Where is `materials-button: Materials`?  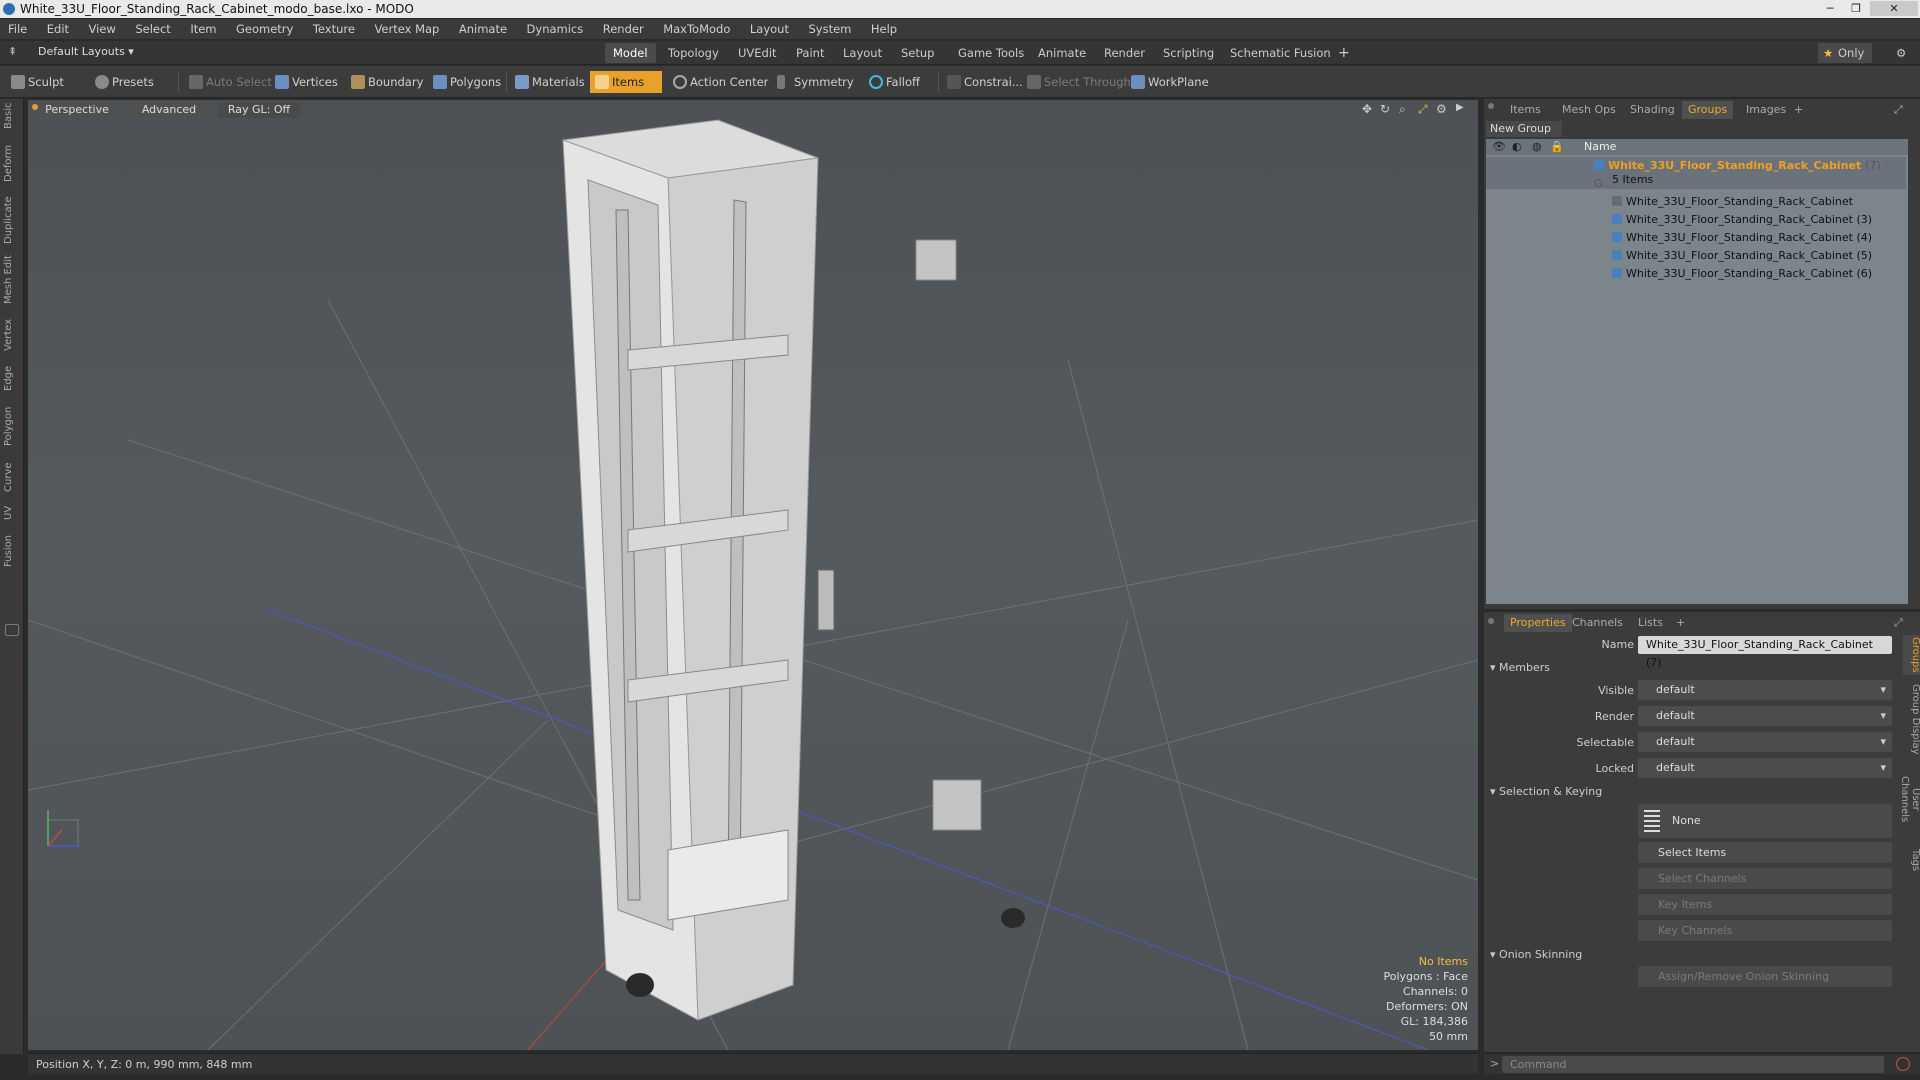
materials-button: Materials is located at coordinates (550, 82).